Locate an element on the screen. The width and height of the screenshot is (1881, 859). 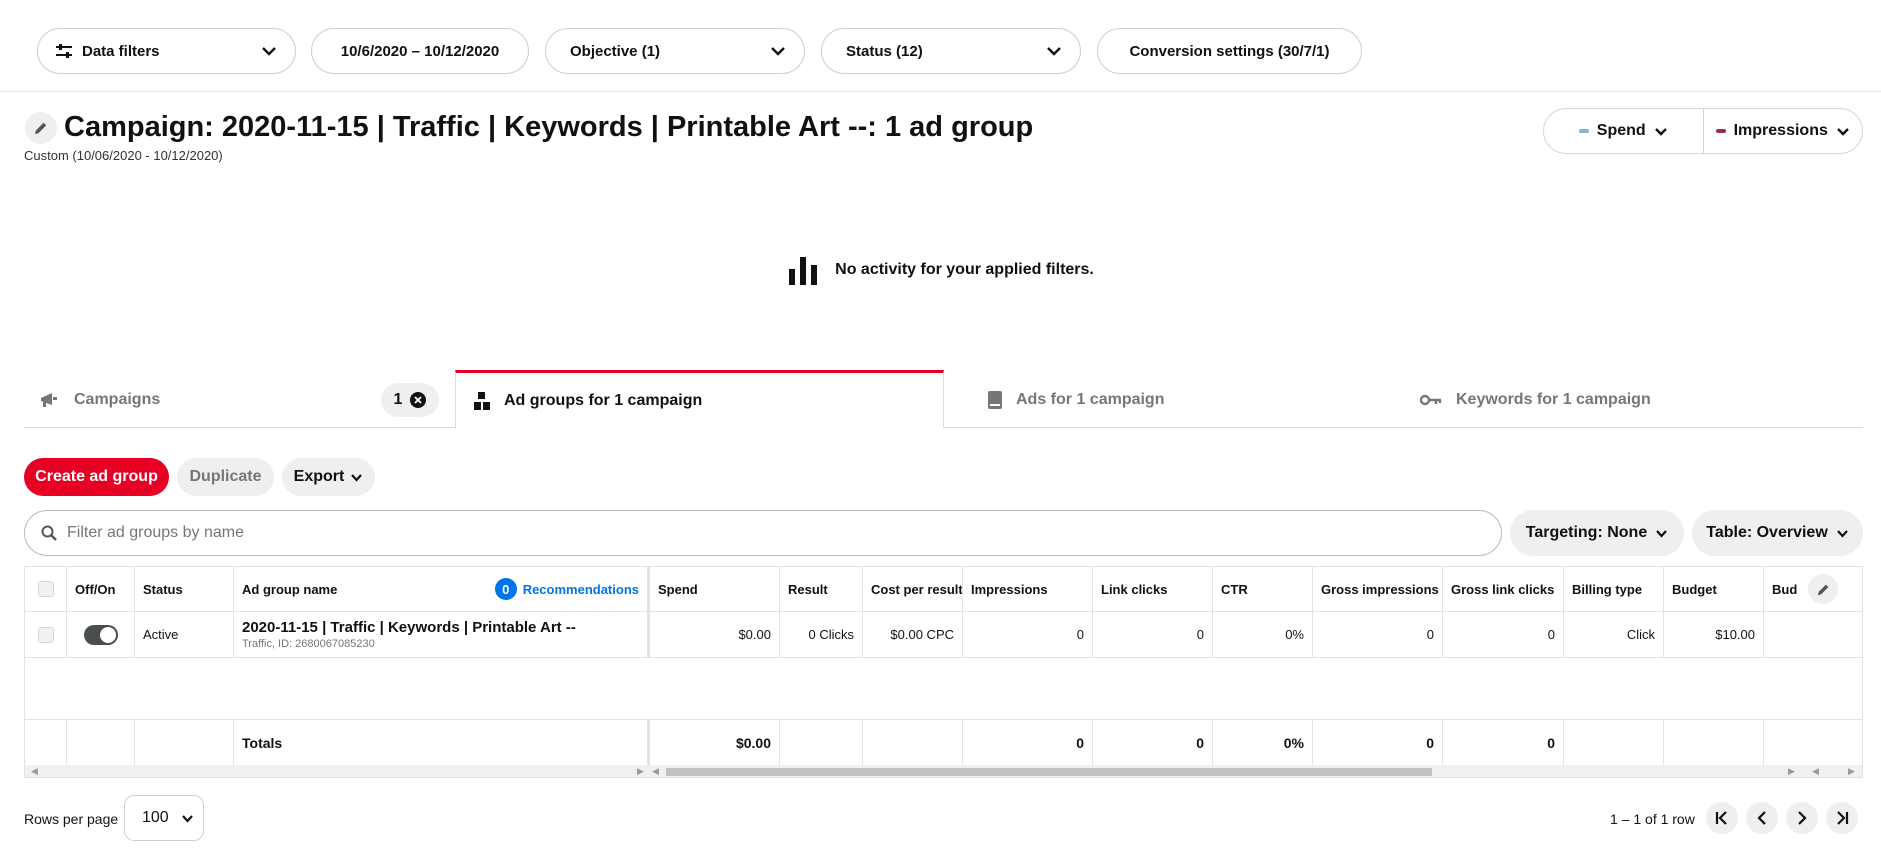
table-view-label: Table: Overview is located at coordinates (1767, 532).